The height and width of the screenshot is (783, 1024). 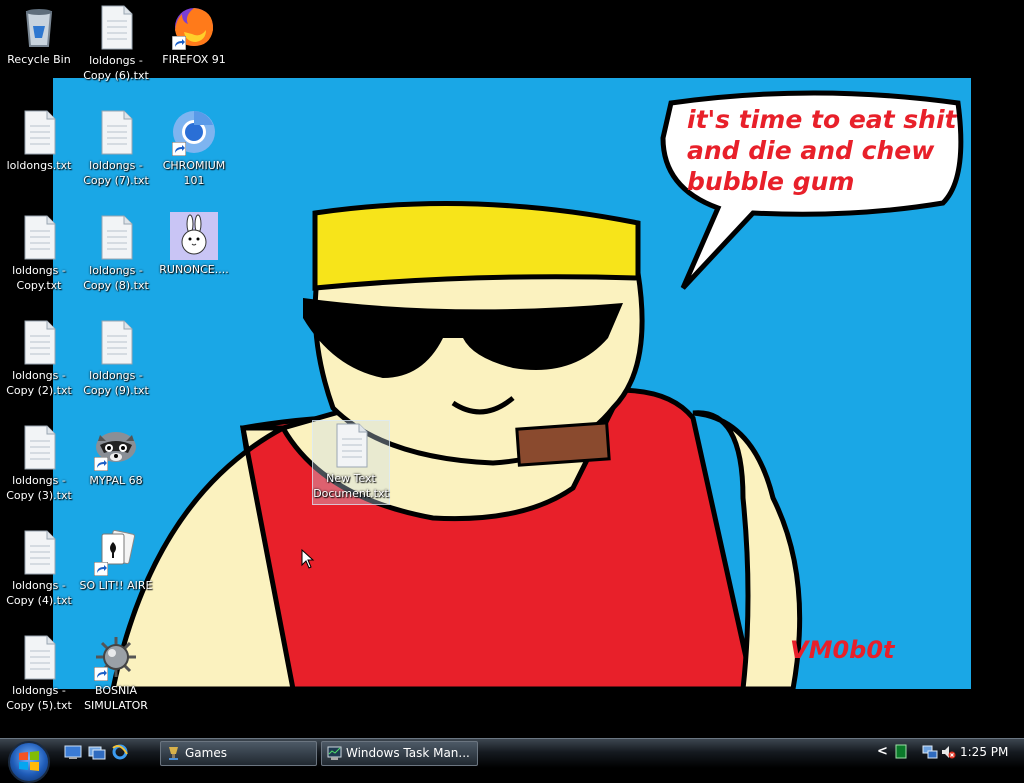 What do you see at coordinates (882, 751) in the screenshot?
I see `tray-expand-button: <` at bounding box center [882, 751].